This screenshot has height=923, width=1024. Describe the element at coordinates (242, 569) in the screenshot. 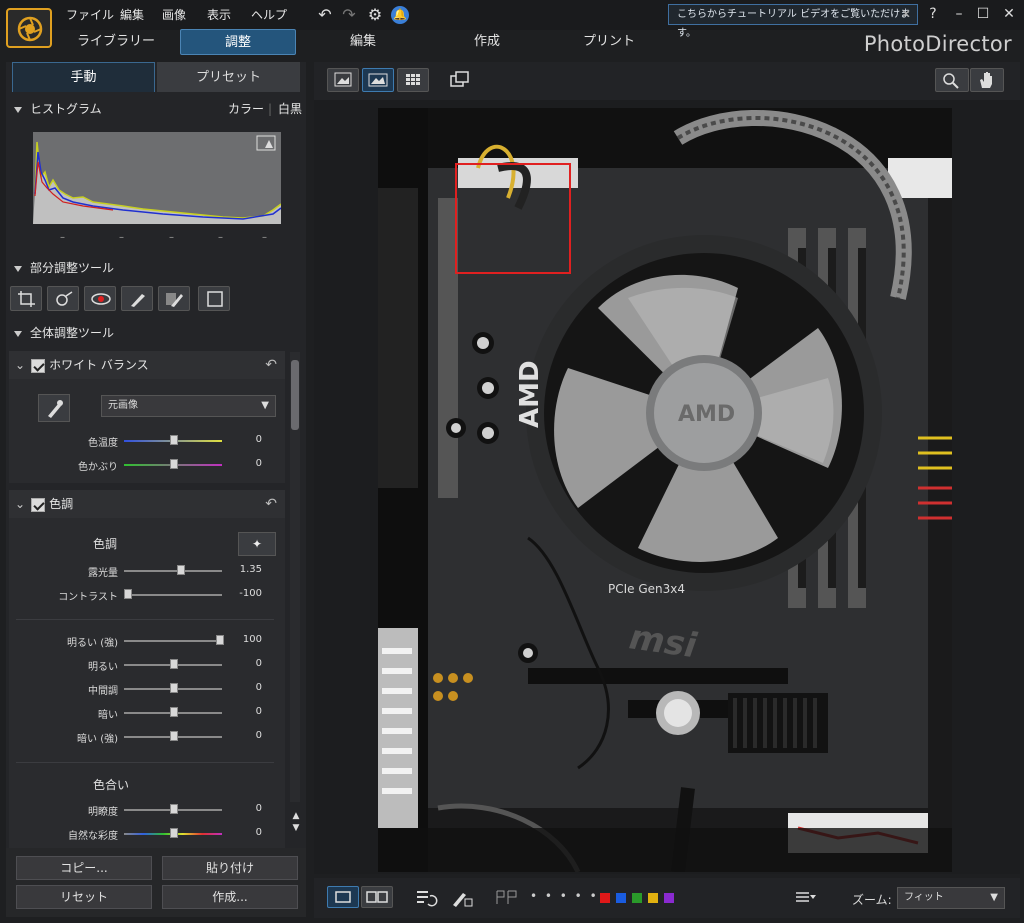

I see `slider-value: 1.35` at that location.